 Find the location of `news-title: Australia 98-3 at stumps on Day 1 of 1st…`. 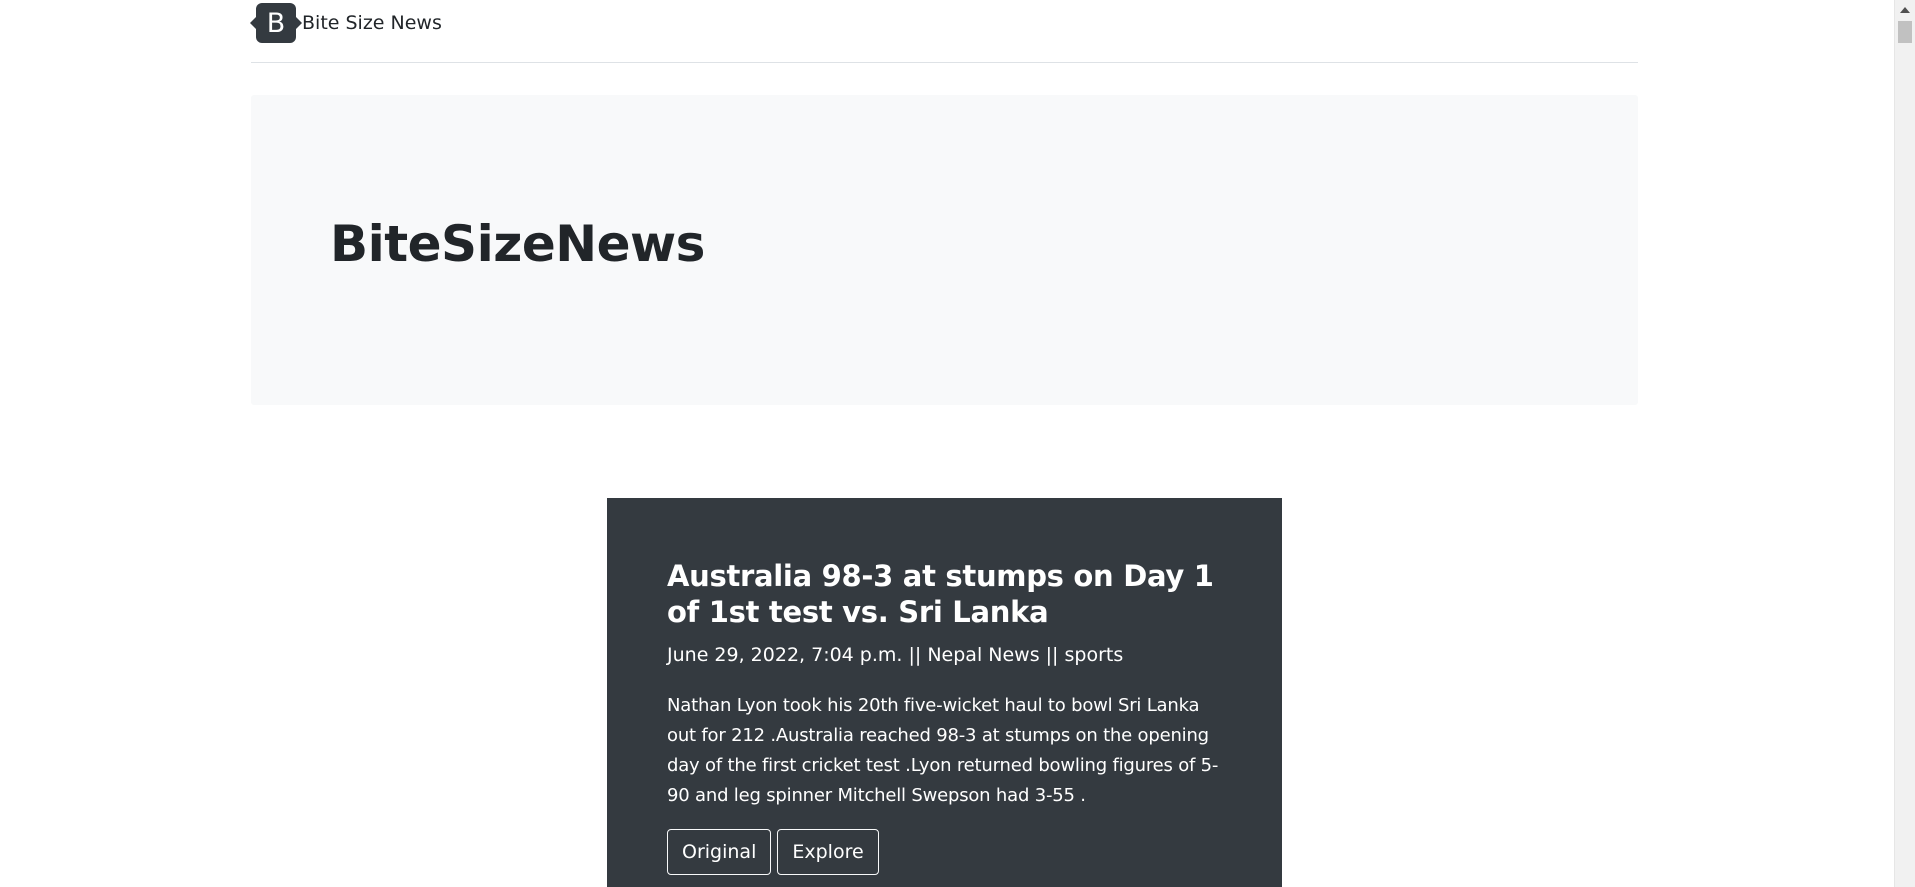

news-title: Australia 98-3 at stumps on Day 1 of 1st… is located at coordinates (940, 594).